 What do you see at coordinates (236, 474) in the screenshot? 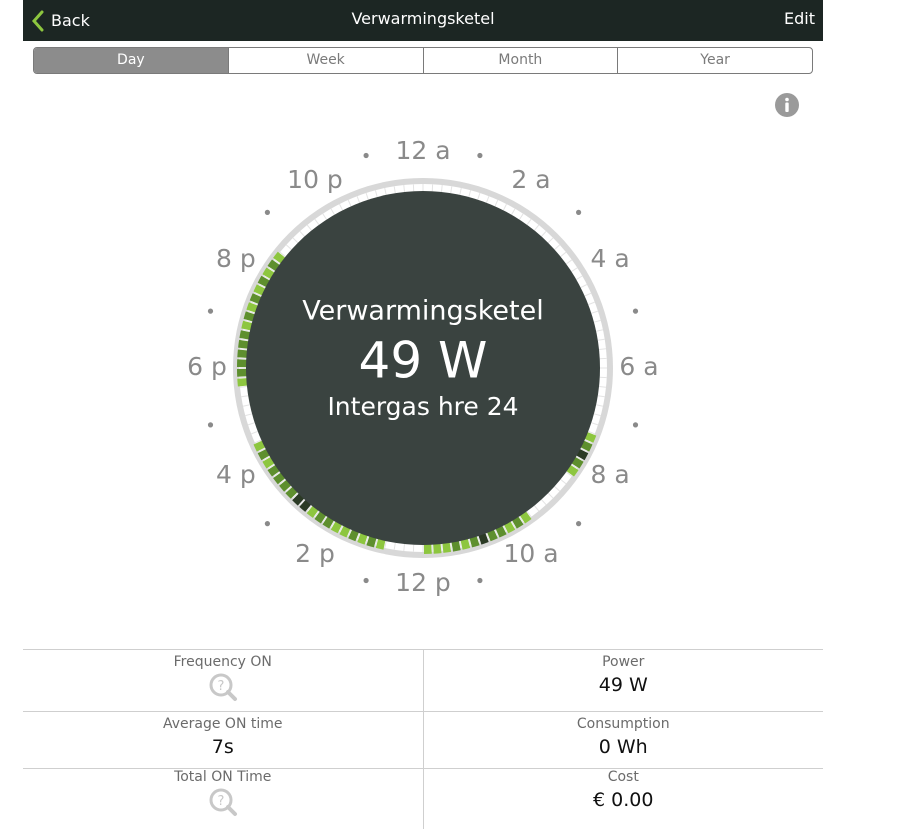
I see `hour-label: 4 p` at bounding box center [236, 474].